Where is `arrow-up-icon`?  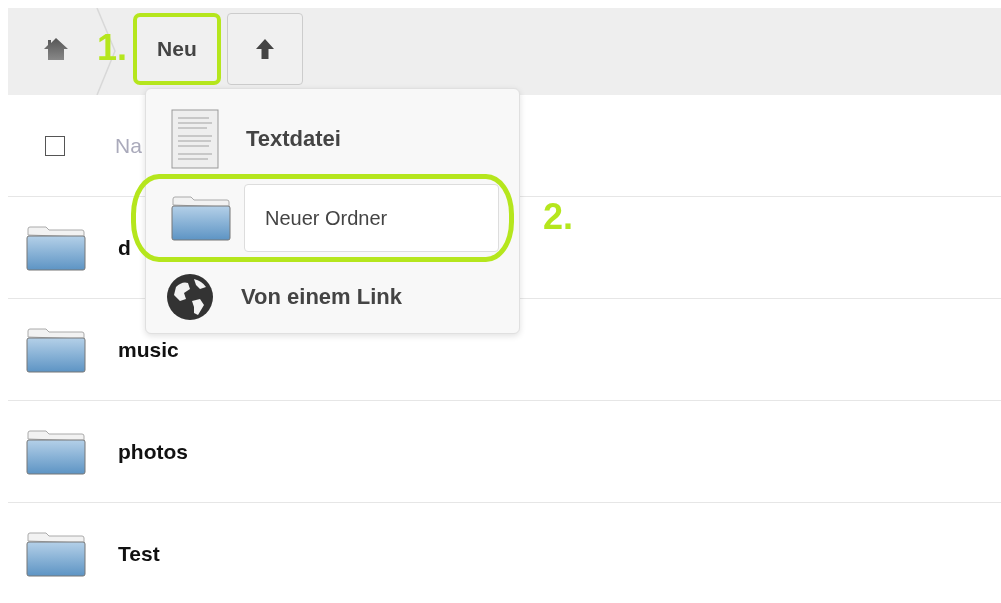 arrow-up-icon is located at coordinates (264, 48).